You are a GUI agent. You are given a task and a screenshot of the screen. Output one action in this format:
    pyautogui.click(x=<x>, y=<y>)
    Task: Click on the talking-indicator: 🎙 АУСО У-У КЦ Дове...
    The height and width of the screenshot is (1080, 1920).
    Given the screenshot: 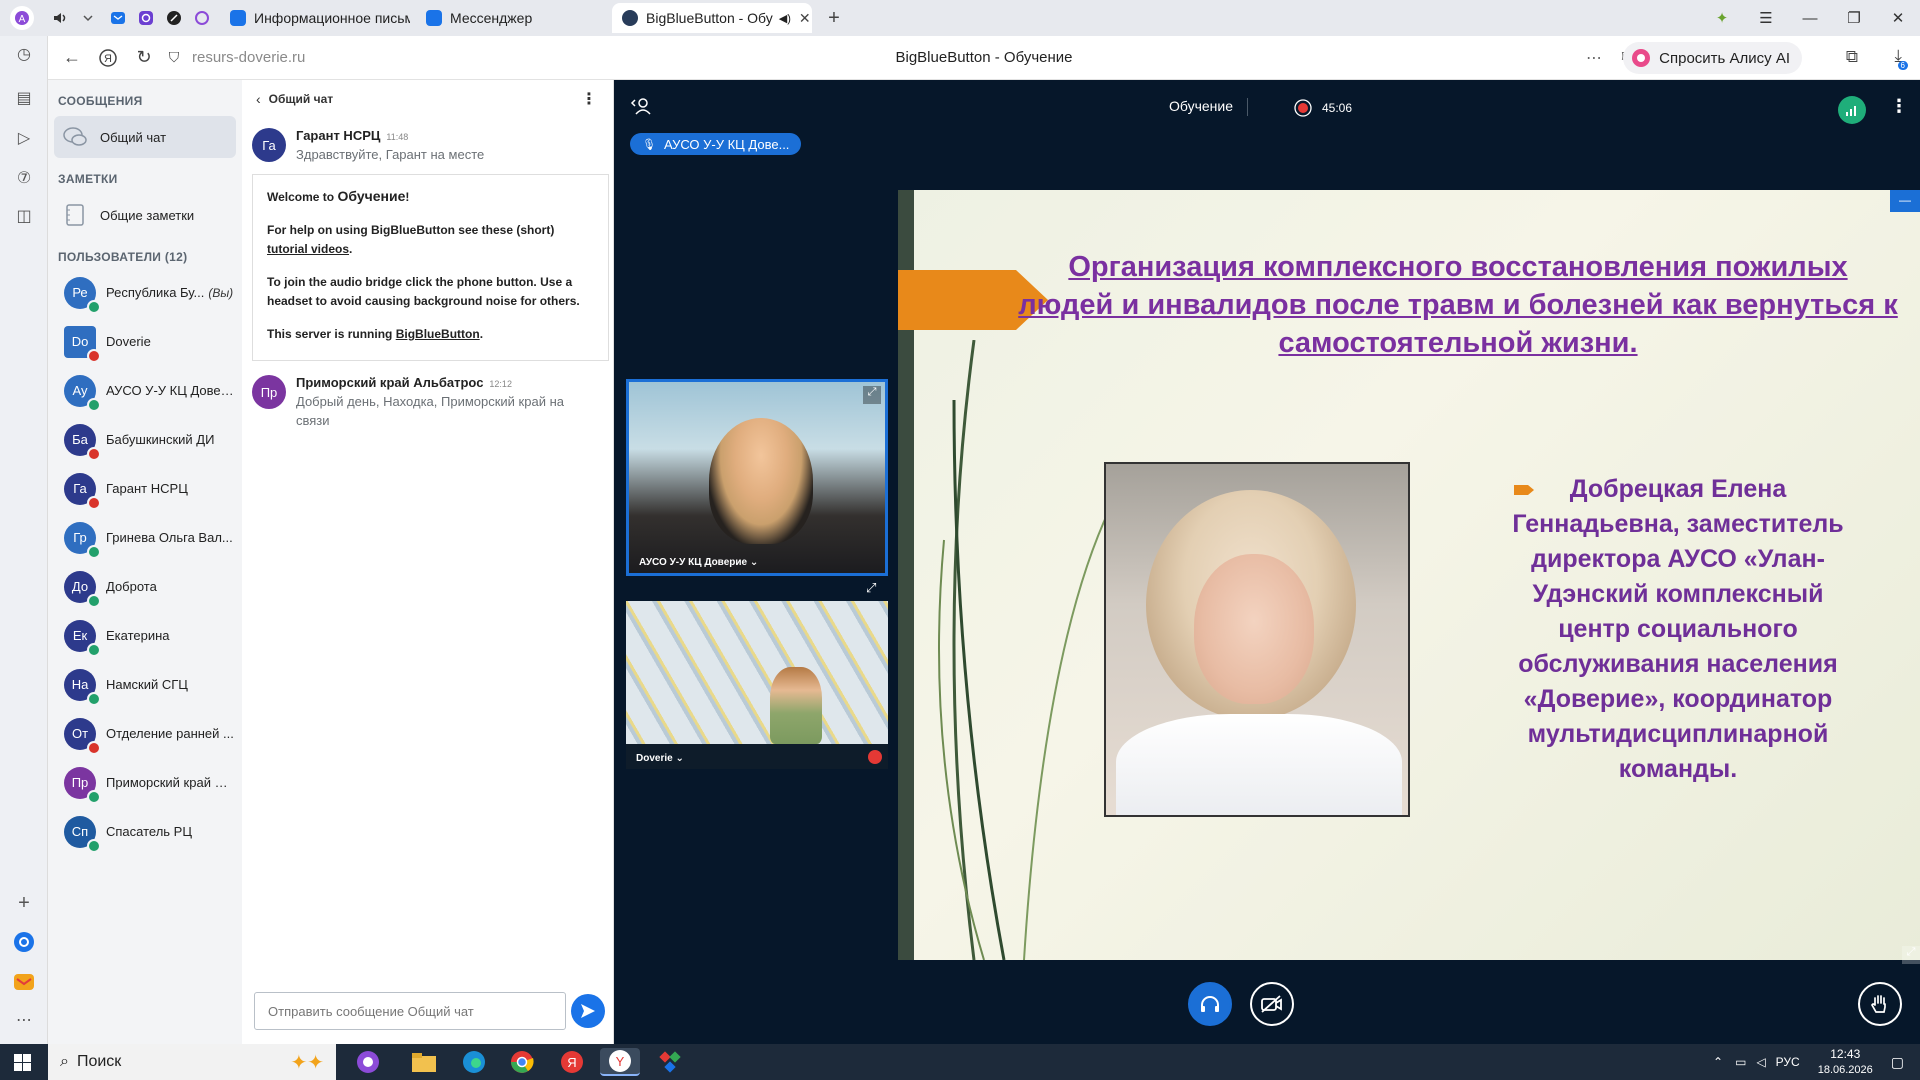 What is the action you would take?
    pyautogui.click(x=716, y=144)
    